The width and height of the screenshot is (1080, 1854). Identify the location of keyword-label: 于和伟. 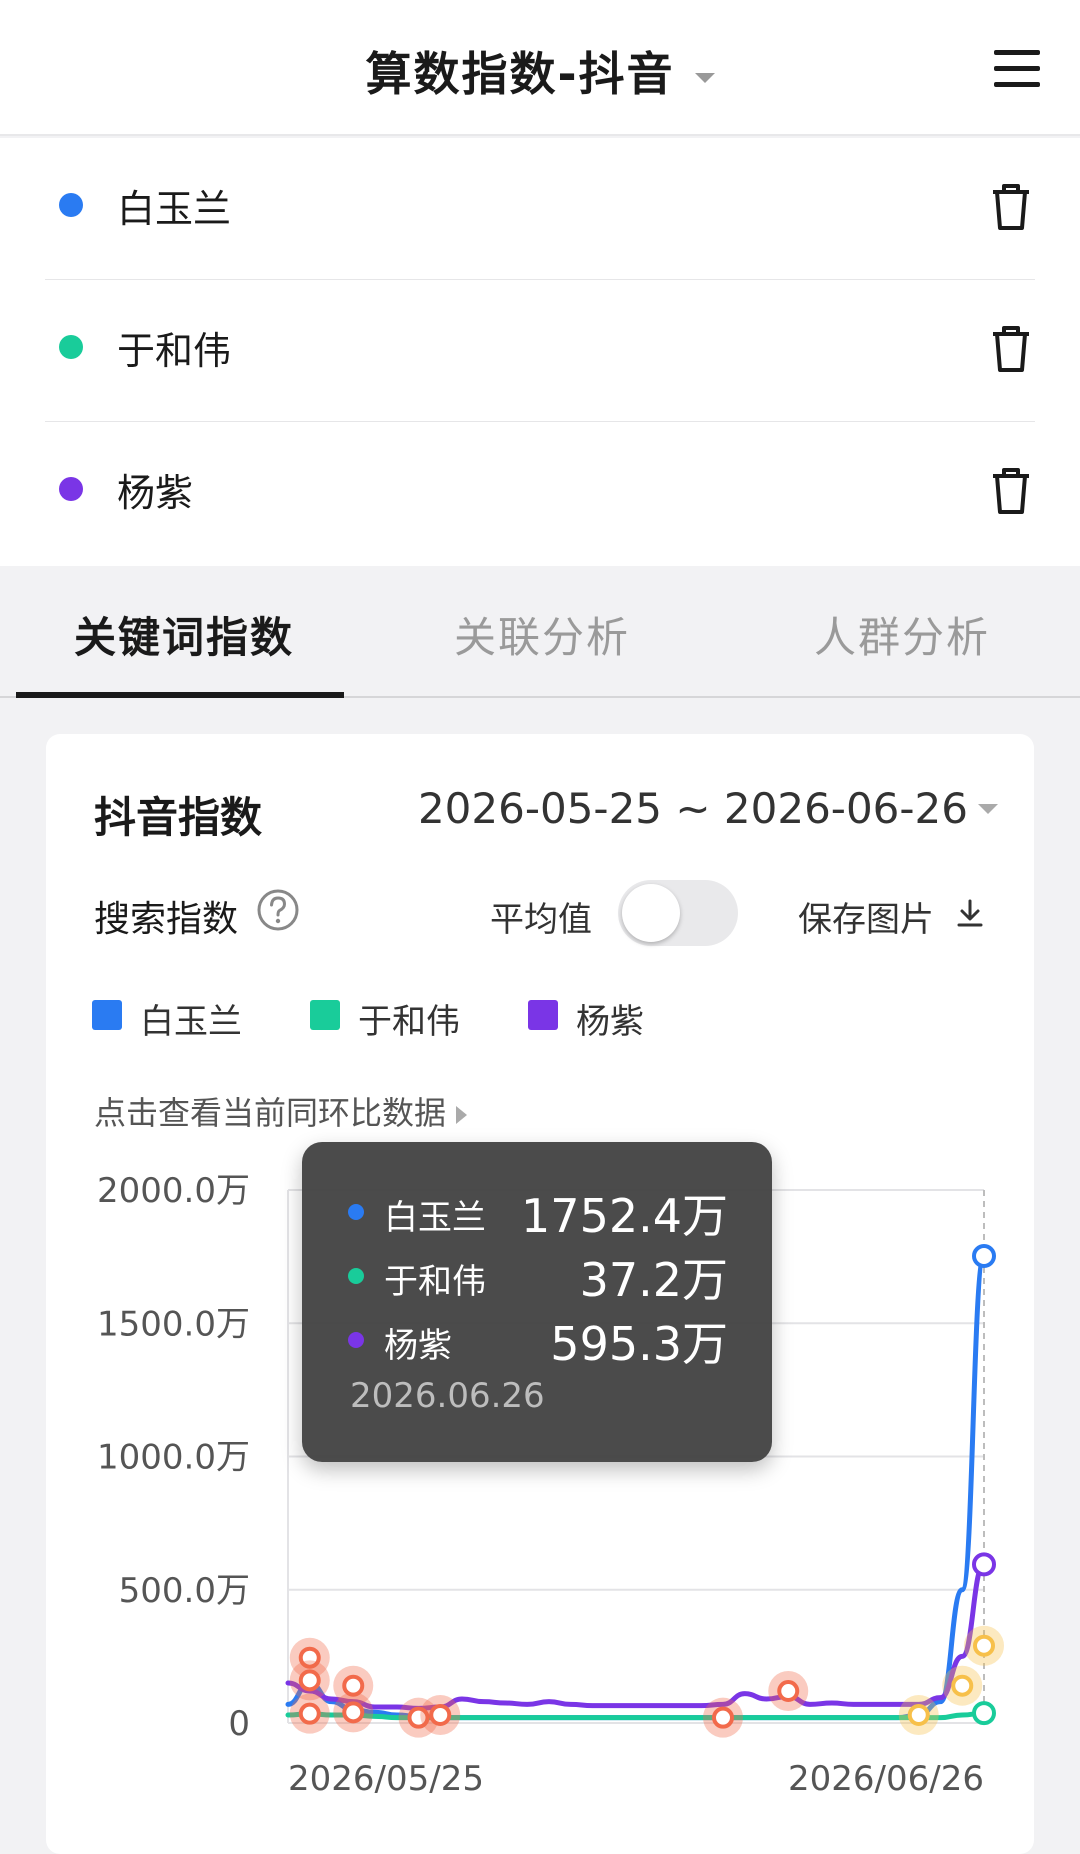
(174, 351).